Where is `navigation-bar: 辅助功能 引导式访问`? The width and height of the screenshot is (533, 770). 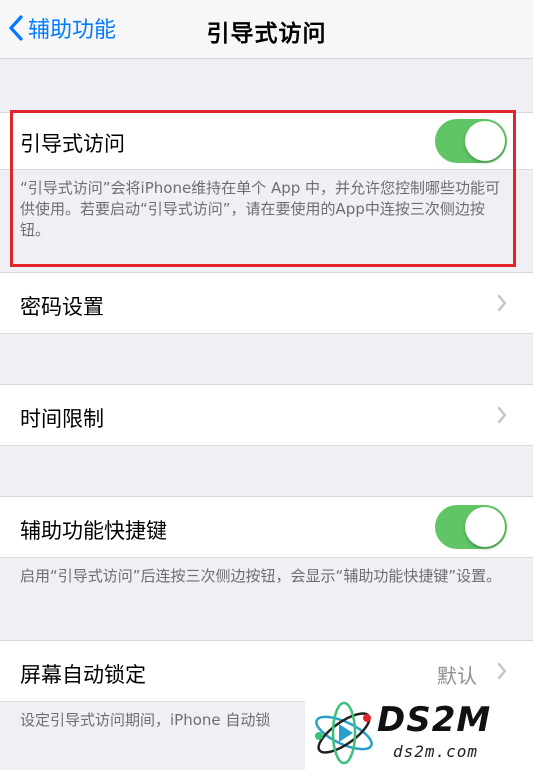
navigation-bar: 辅助功能 引导式访问 is located at coordinates (266, 29).